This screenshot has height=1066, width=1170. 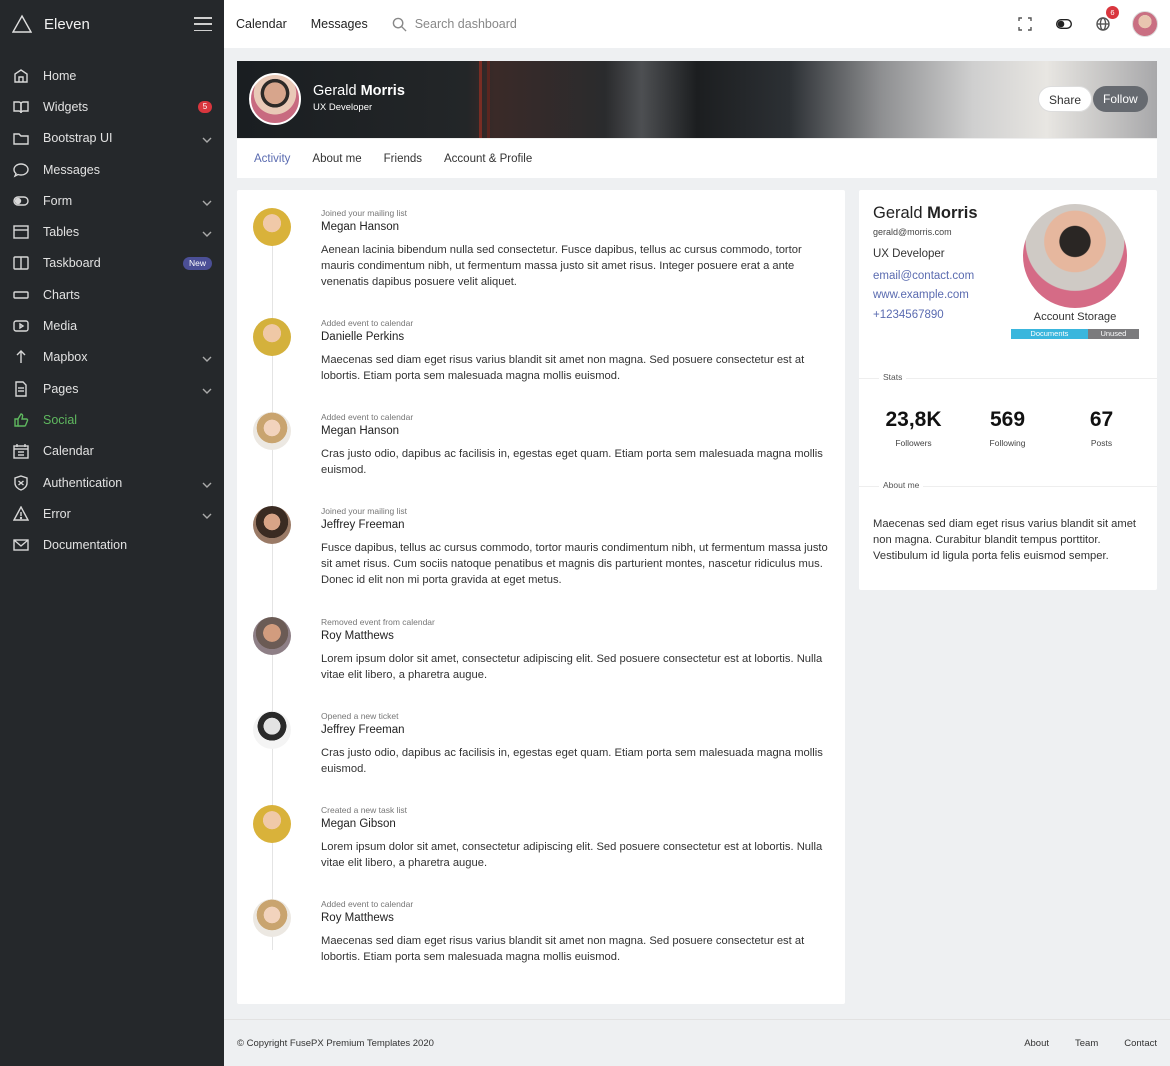 I want to click on sidebar-item-widgets: Widgets 5, so click(x=112, y=106).